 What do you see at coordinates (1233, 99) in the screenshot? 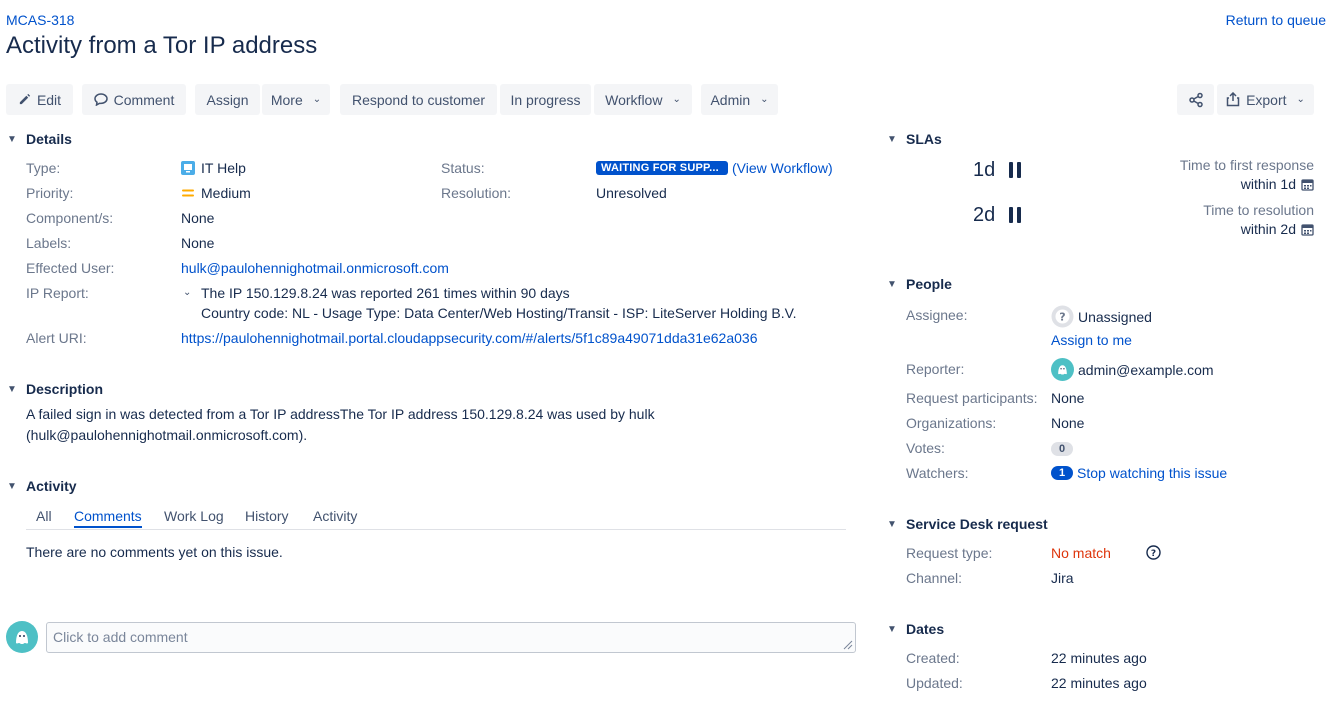
I see `export-icon` at bounding box center [1233, 99].